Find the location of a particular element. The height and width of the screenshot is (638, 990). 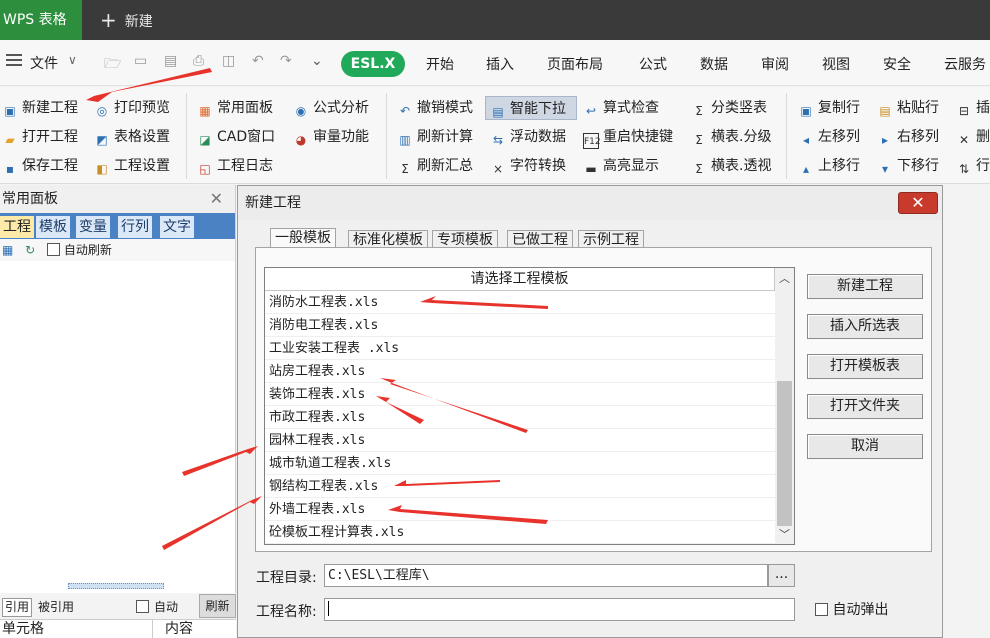

list-scrollbar: ︿ ﹀ is located at coordinates (784, 406).